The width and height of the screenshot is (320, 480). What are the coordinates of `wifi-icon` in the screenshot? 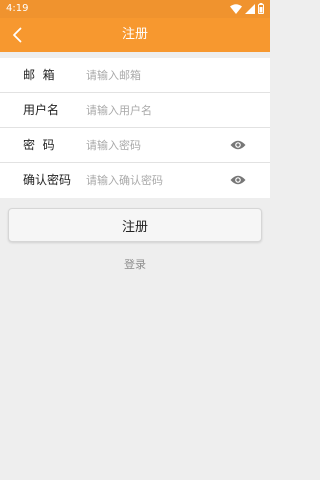 It's located at (236, 8).